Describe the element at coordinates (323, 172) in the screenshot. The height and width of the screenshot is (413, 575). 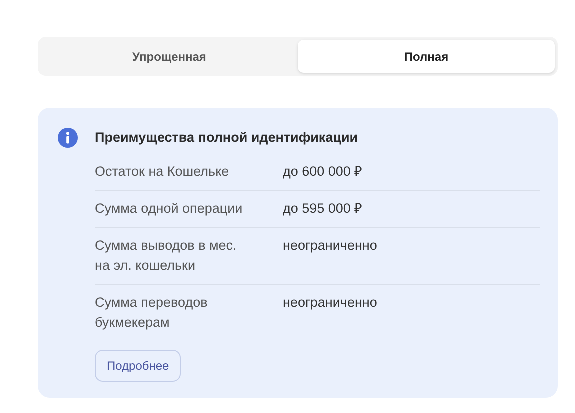
I see `row-value: до 600 000 ₽` at that location.